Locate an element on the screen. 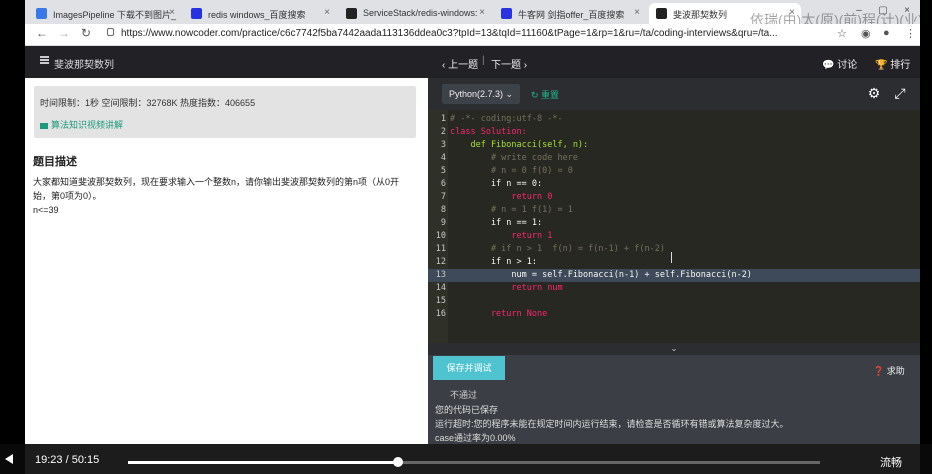 The width and height of the screenshot is (932, 474). limits-text: 时间限制：1秒 空间限制：32768K 热度指数：406655 is located at coordinates (148, 103).